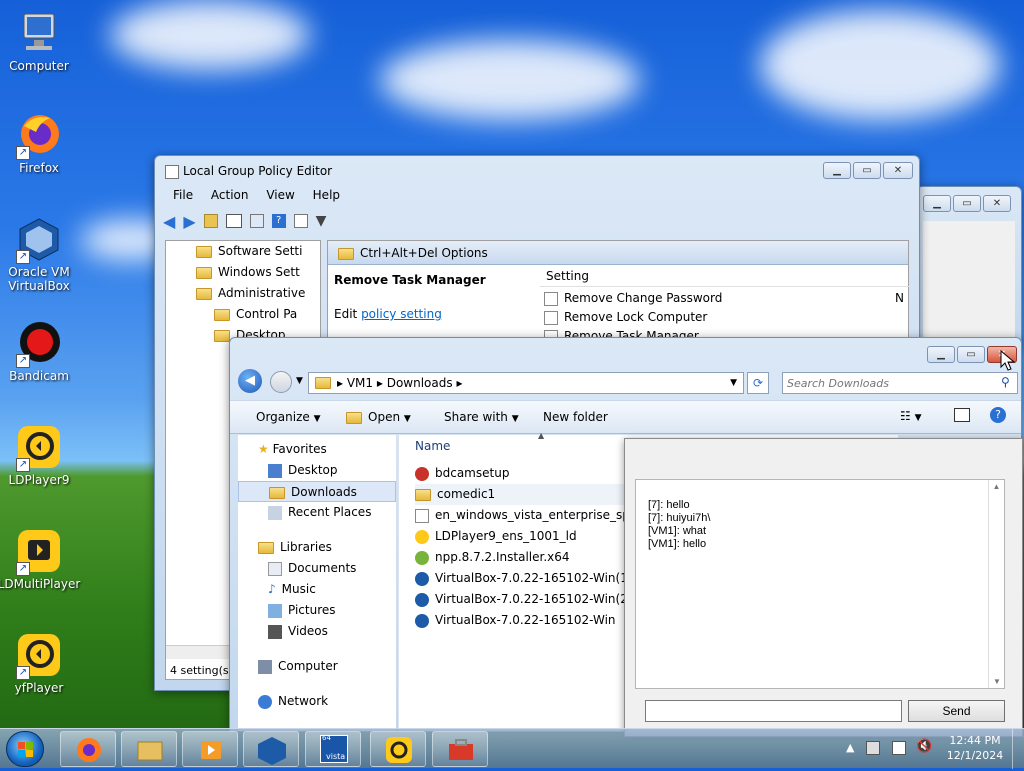  What do you see at coordinates (39, 552) in the screenshot?
I see `ldmultiplayer-icon: ↗` at bounding box center [39, 552].